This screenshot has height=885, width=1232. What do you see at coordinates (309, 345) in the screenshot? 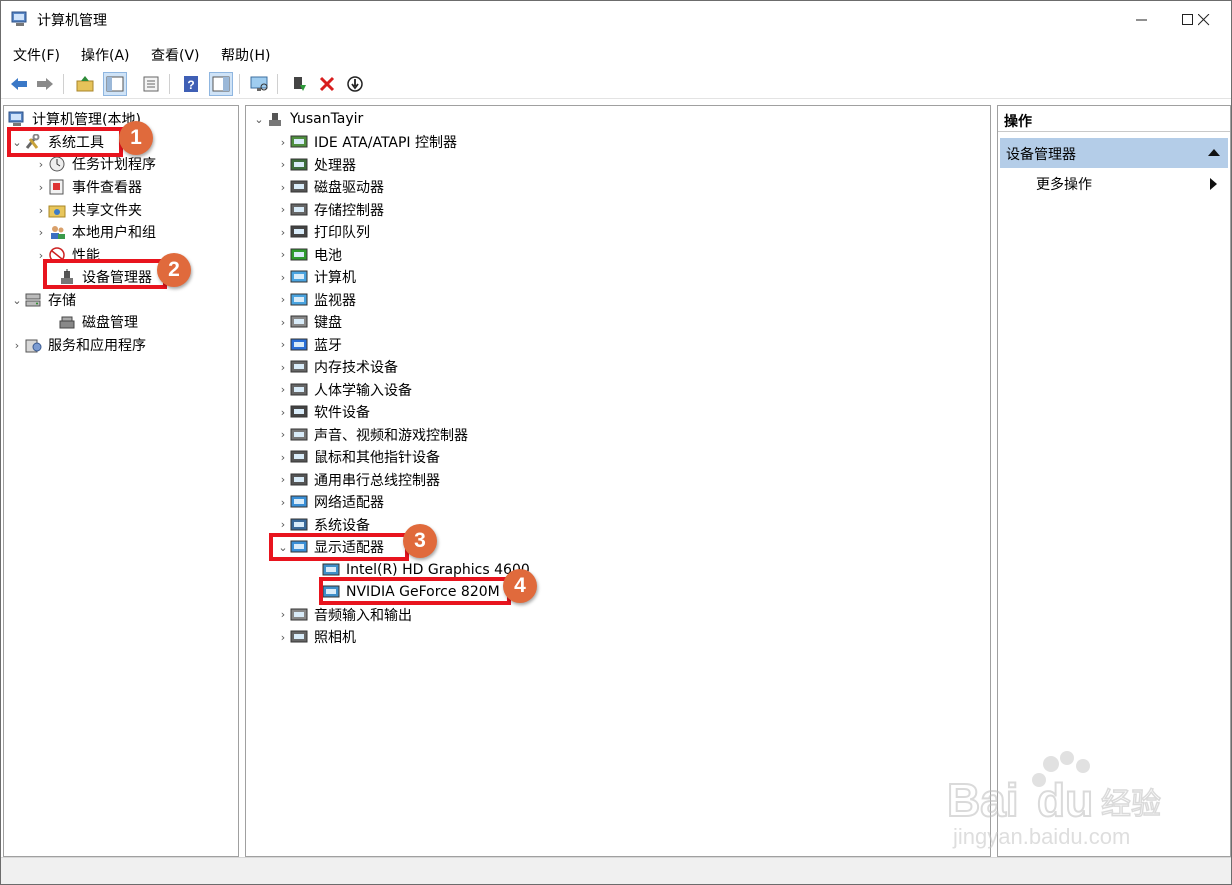
I see `device-category: › 蓝牙` at bounding box center [309, 345].